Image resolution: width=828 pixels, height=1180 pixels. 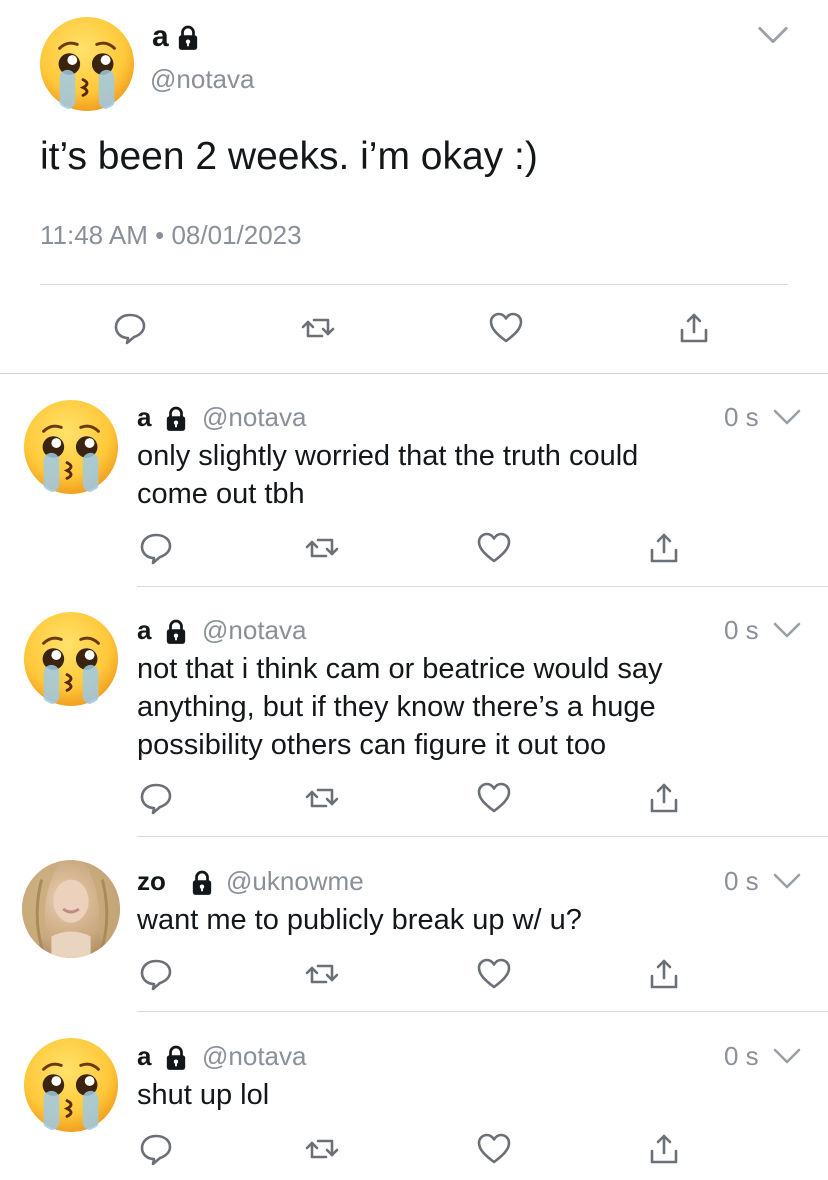 I want to click on display-name: zo, so click(x=175, y=881).